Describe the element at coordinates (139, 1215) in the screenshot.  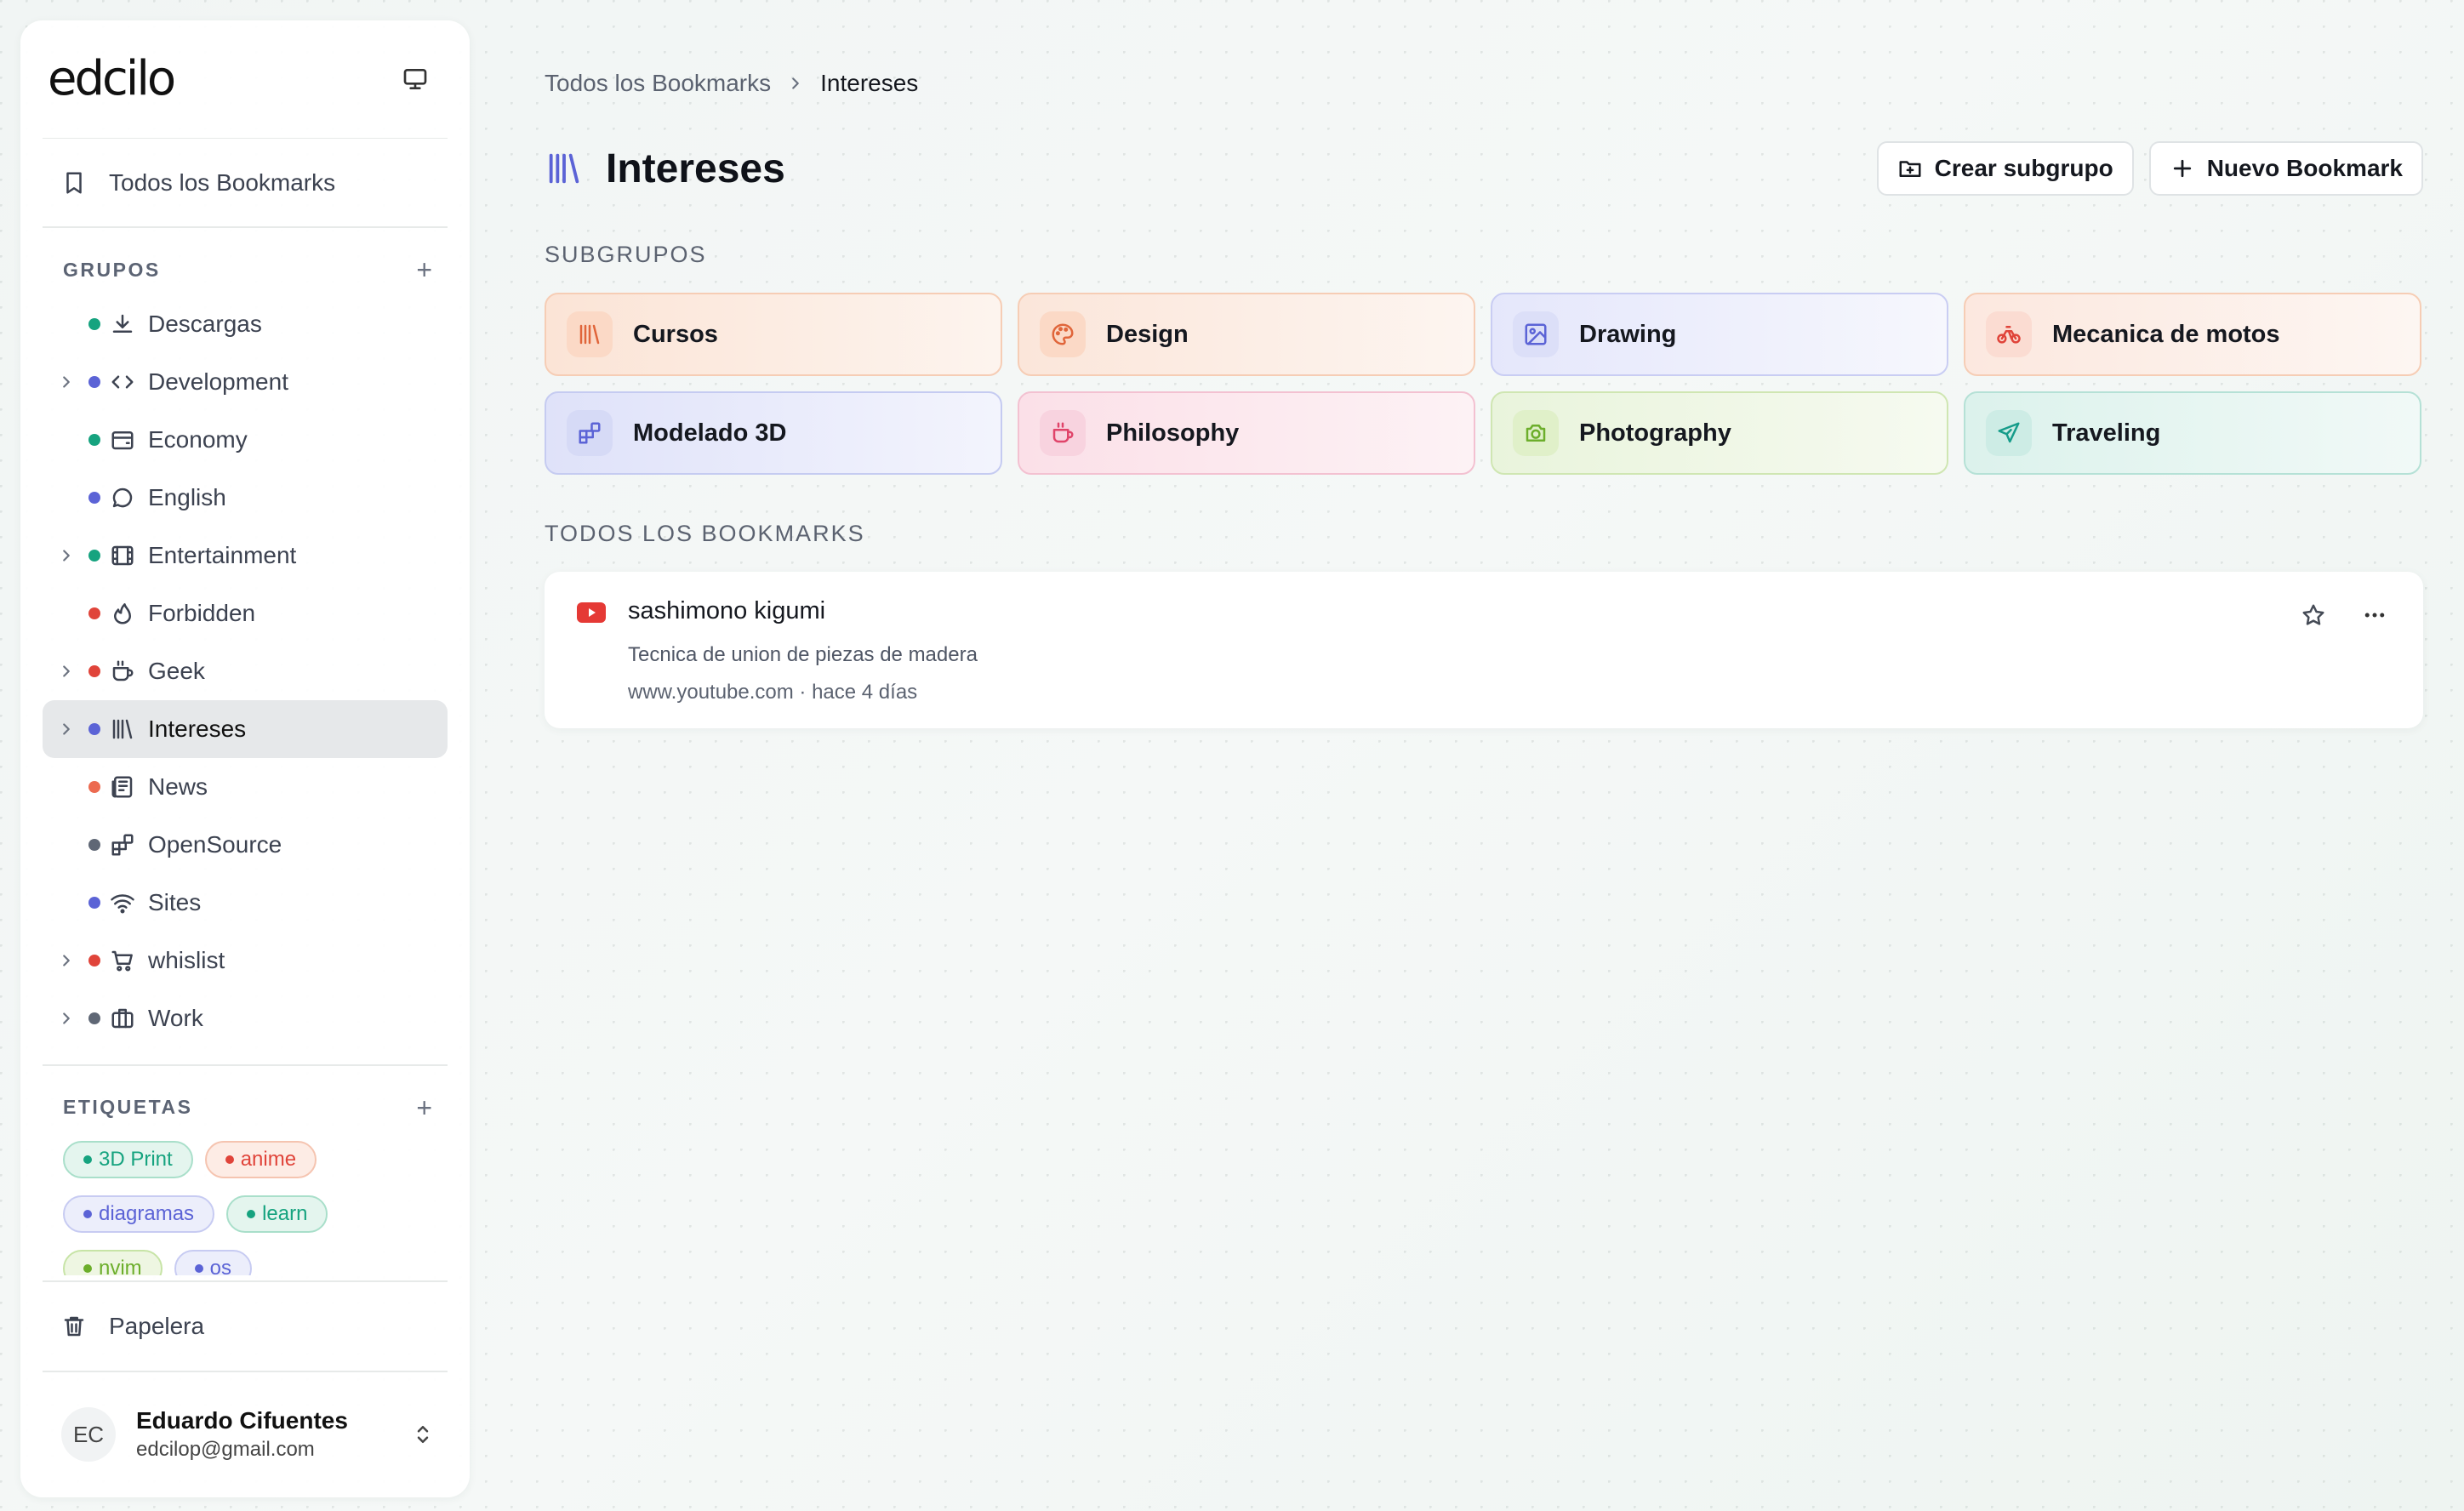
I see `tag-chip: diagramas` at that location.